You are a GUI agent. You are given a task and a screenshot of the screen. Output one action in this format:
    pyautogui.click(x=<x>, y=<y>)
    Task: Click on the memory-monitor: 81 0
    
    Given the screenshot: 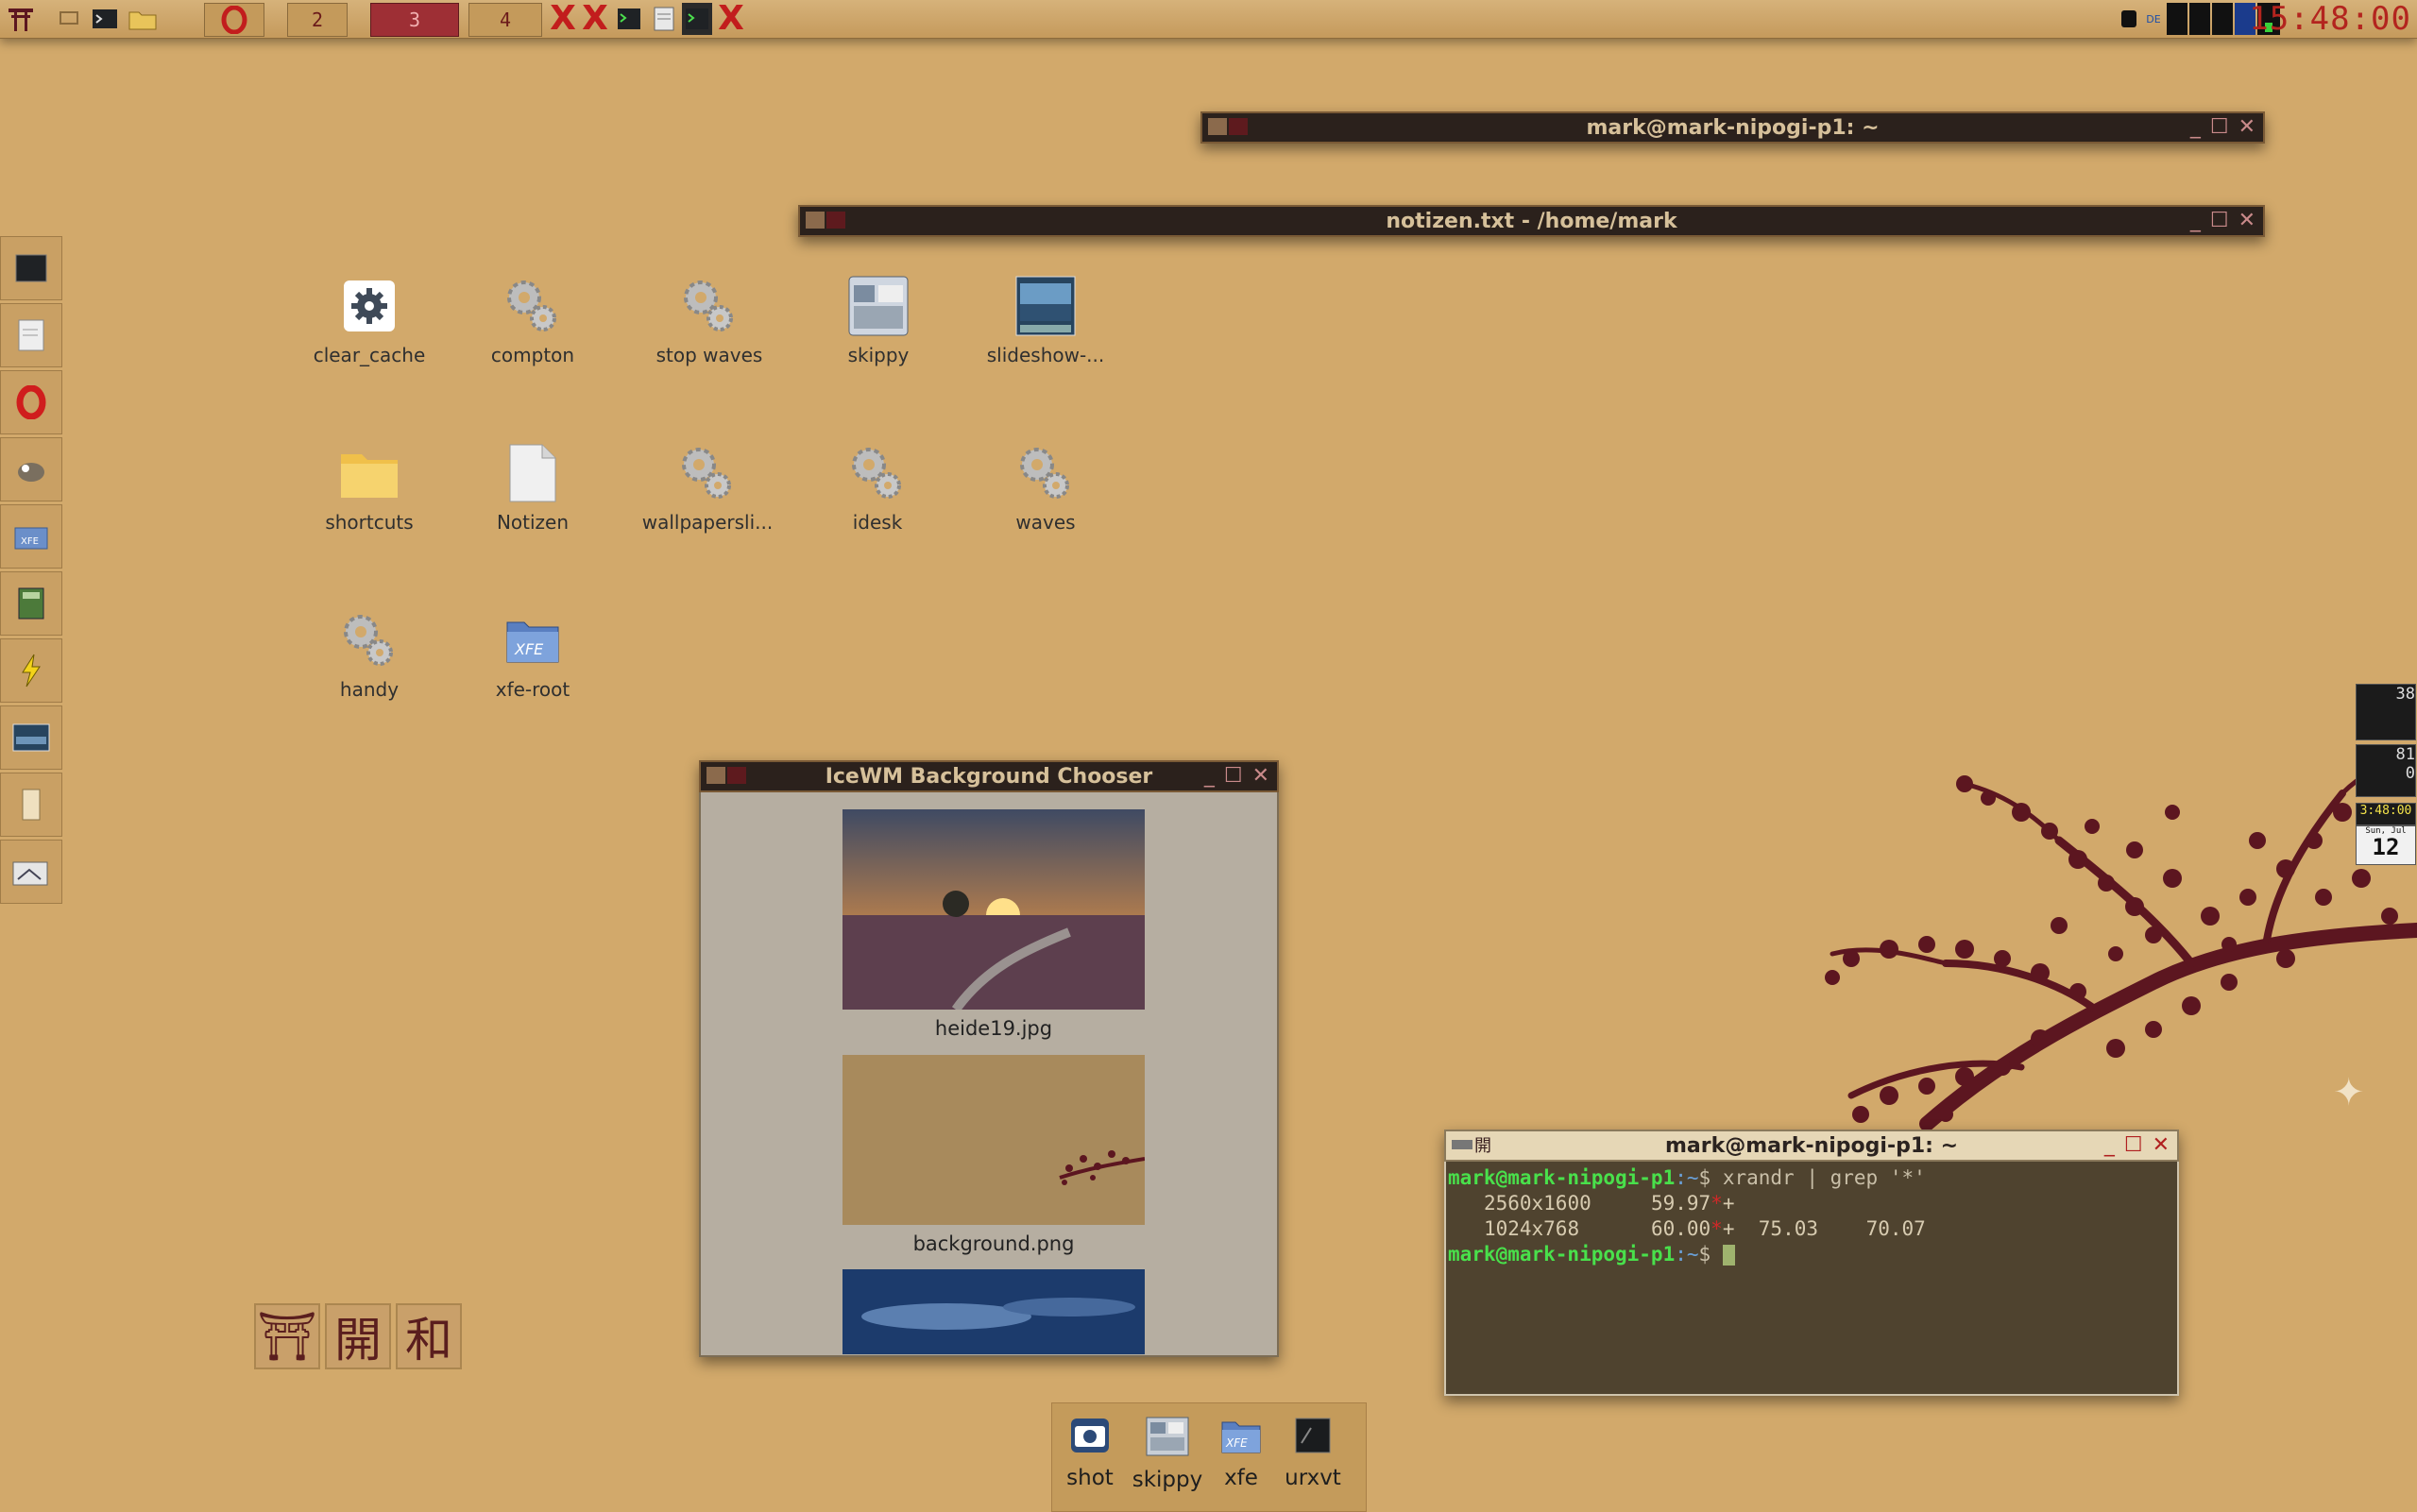 What is the action you would take?
    pyautogui.click(x=2386, y=770)
    